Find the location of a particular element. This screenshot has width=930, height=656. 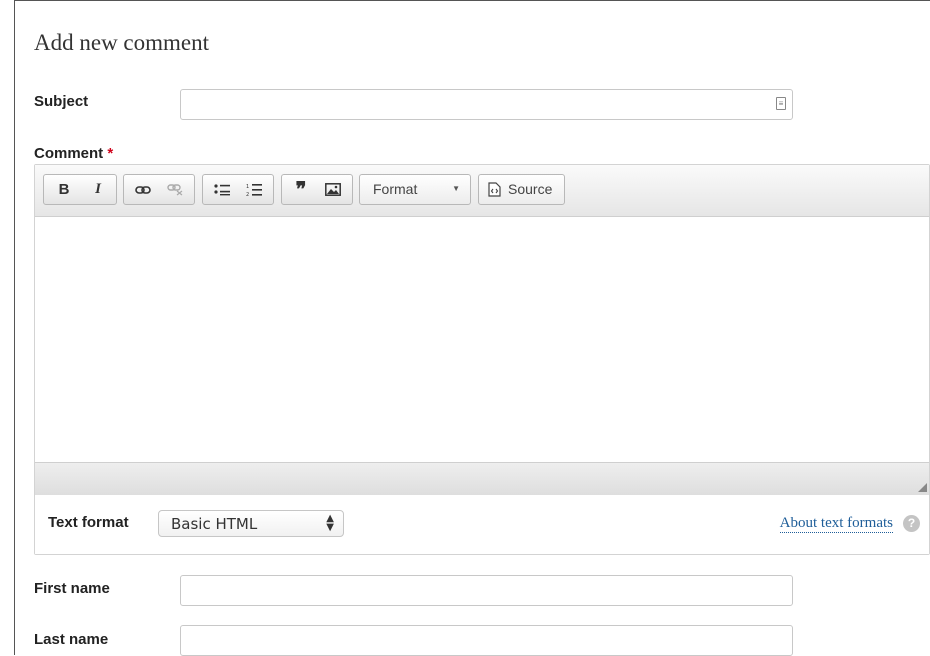

unlink-button is located at coordinates (175, 189).